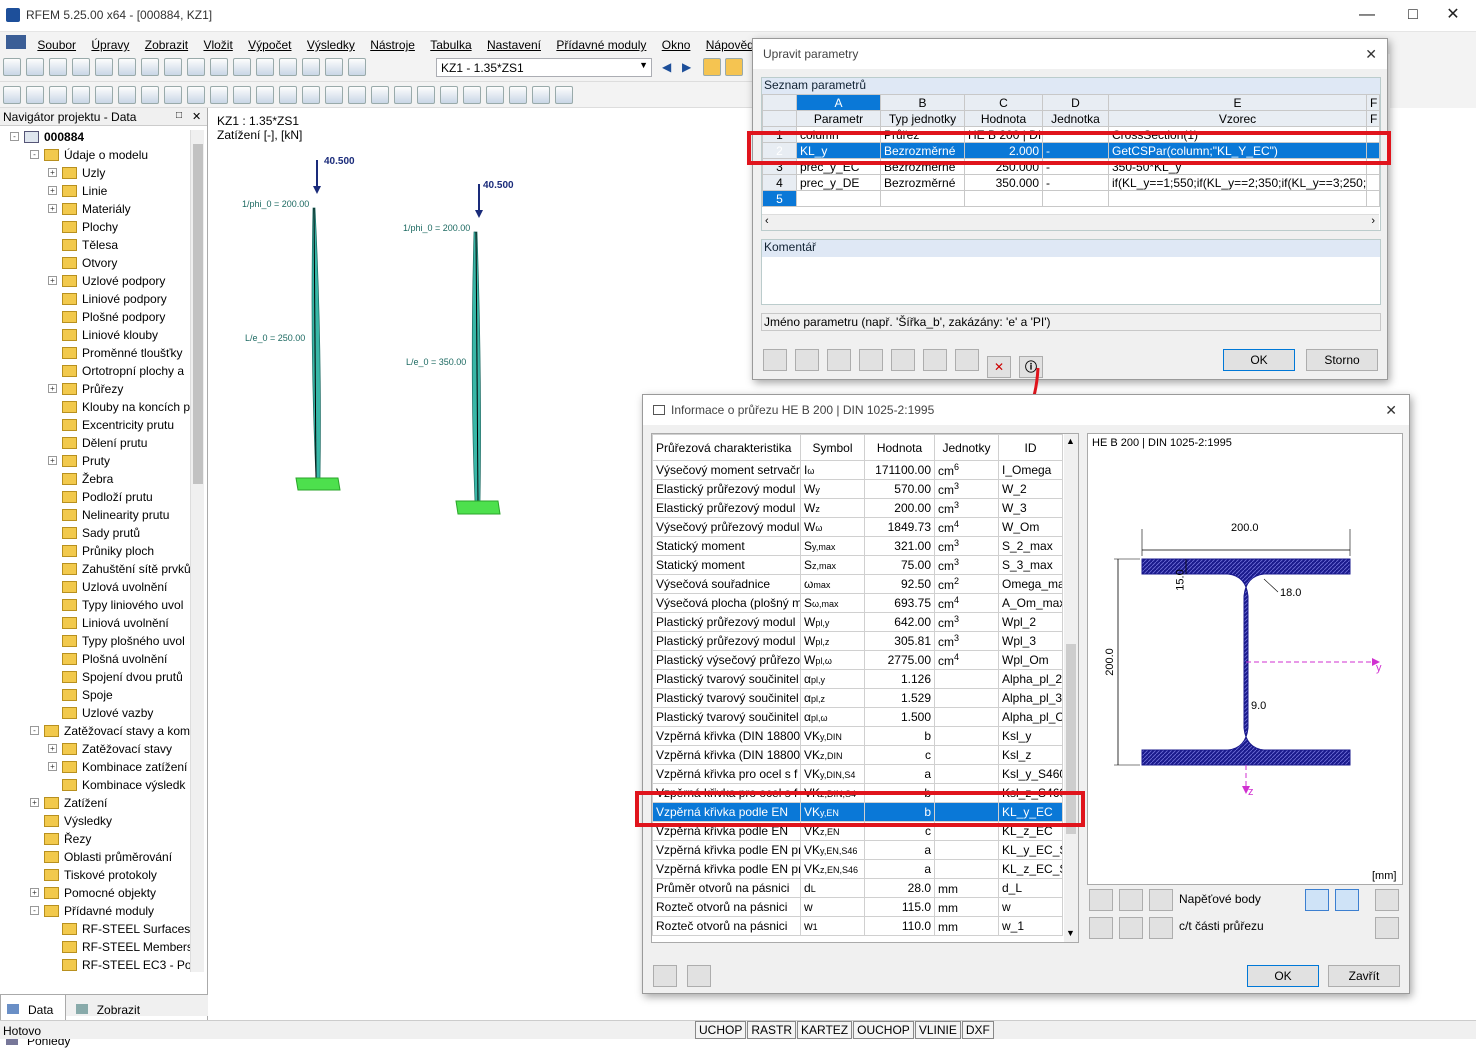  What do you see at coordinates (544, 67) in the screenshot?
I see `load-combo-select: KZ1 - 1.35*ZS1 ▼` at bounding box center [544, 67].